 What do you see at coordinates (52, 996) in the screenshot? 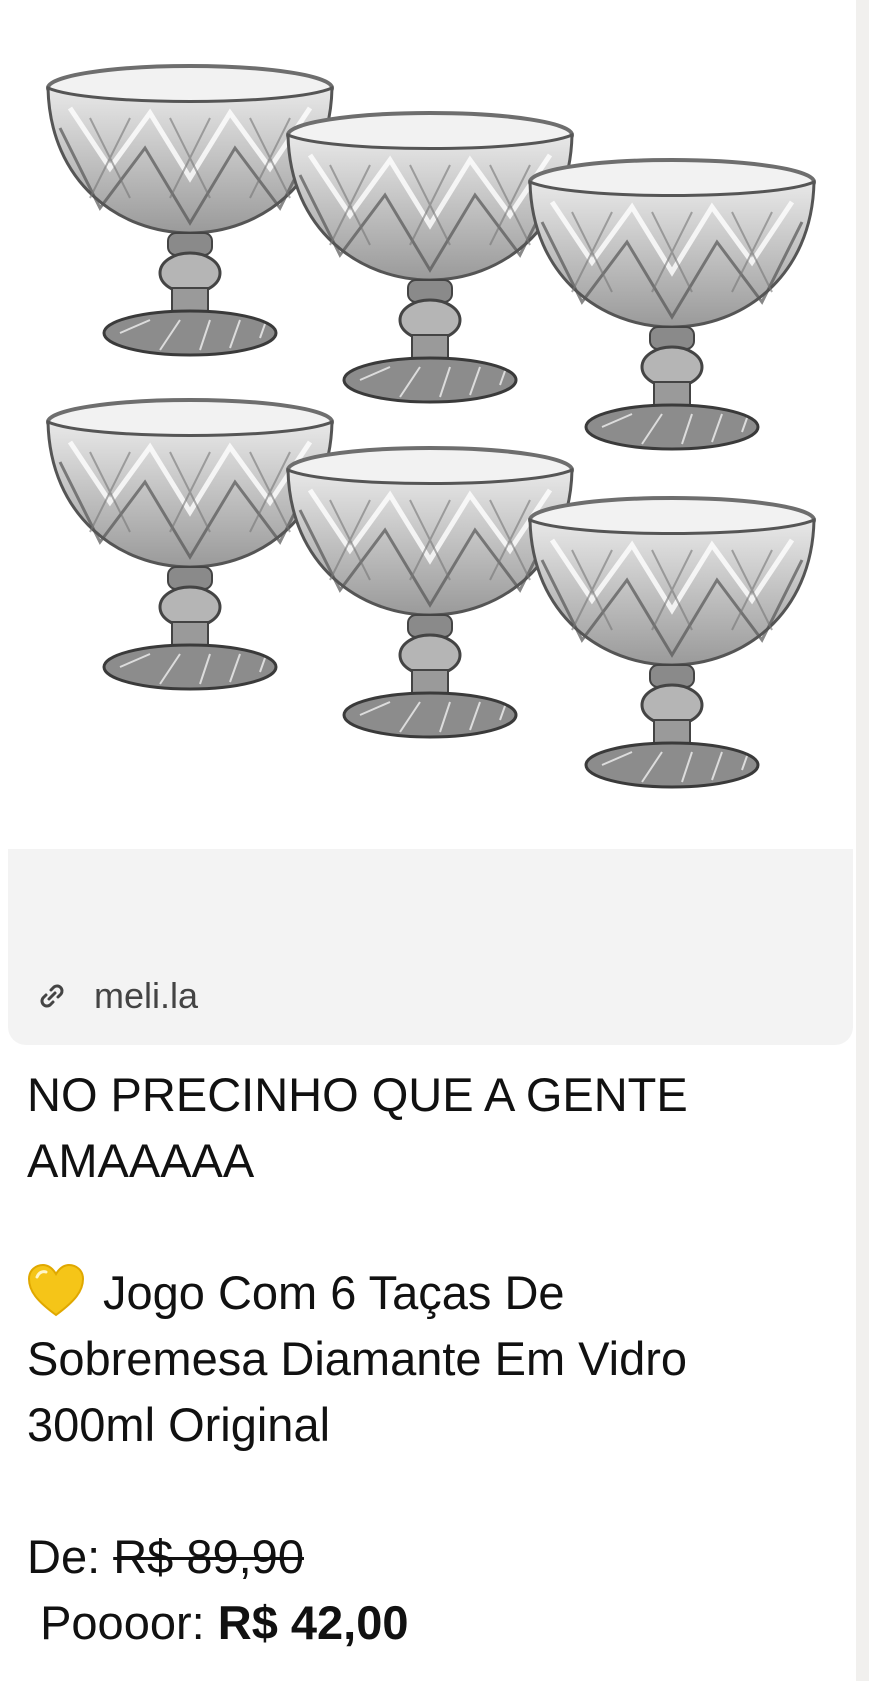
I see `link-icon` at bounding box center [52, 996].